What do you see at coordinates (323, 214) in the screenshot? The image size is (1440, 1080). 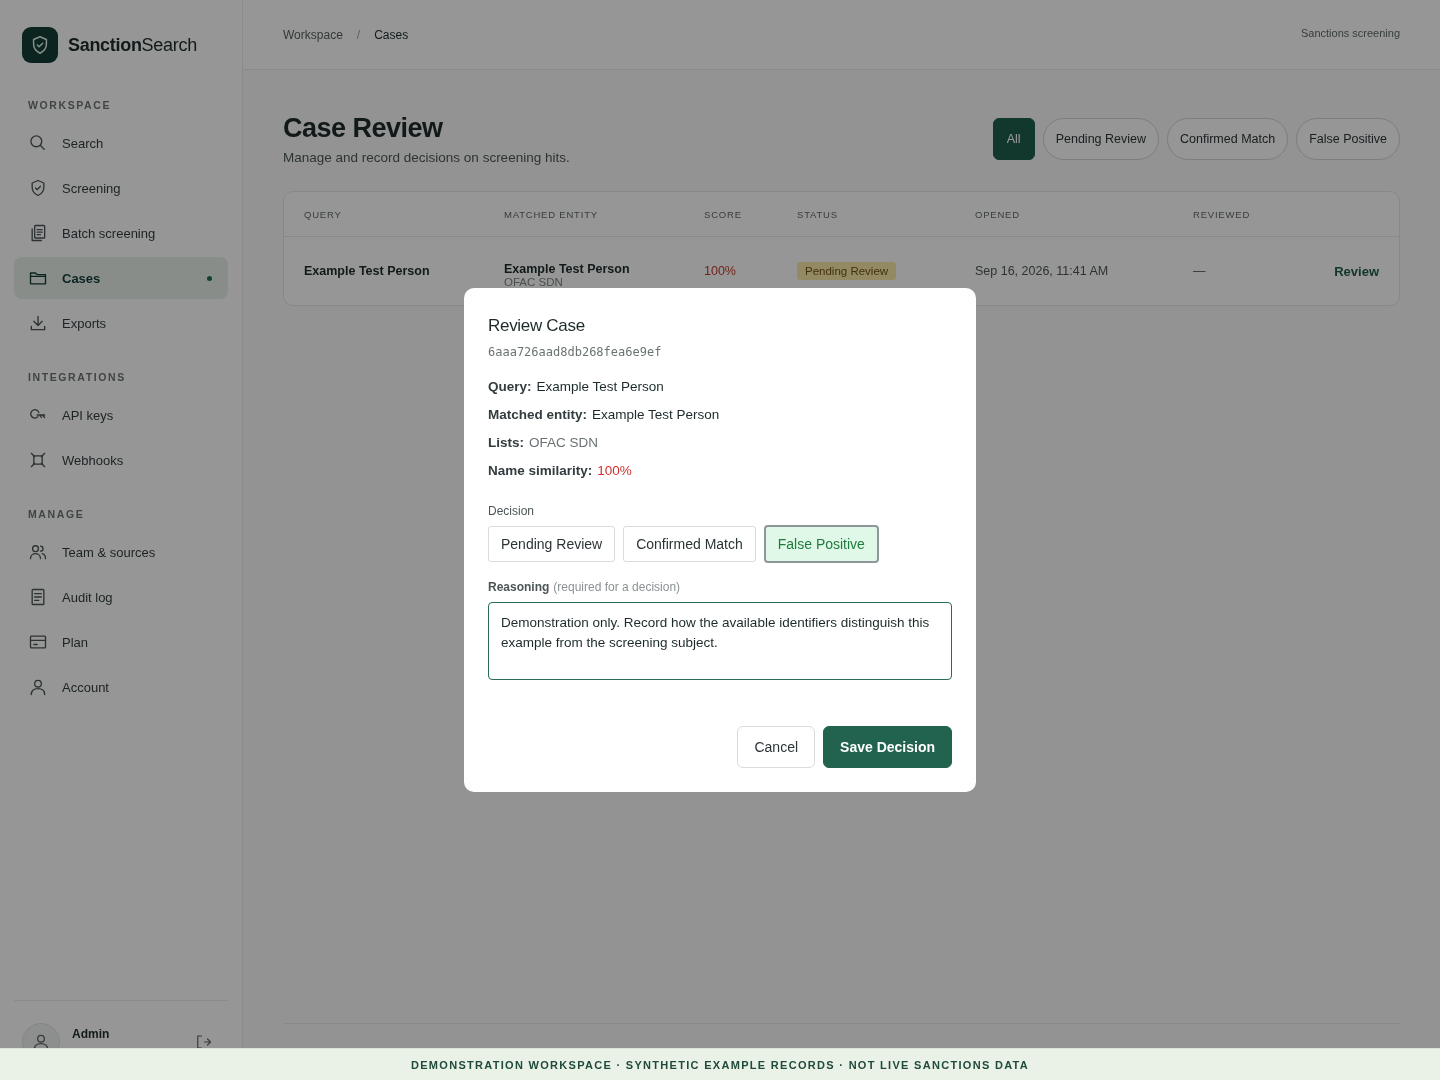 I see `column-header: QUERY` at bounding box center [323, 214].